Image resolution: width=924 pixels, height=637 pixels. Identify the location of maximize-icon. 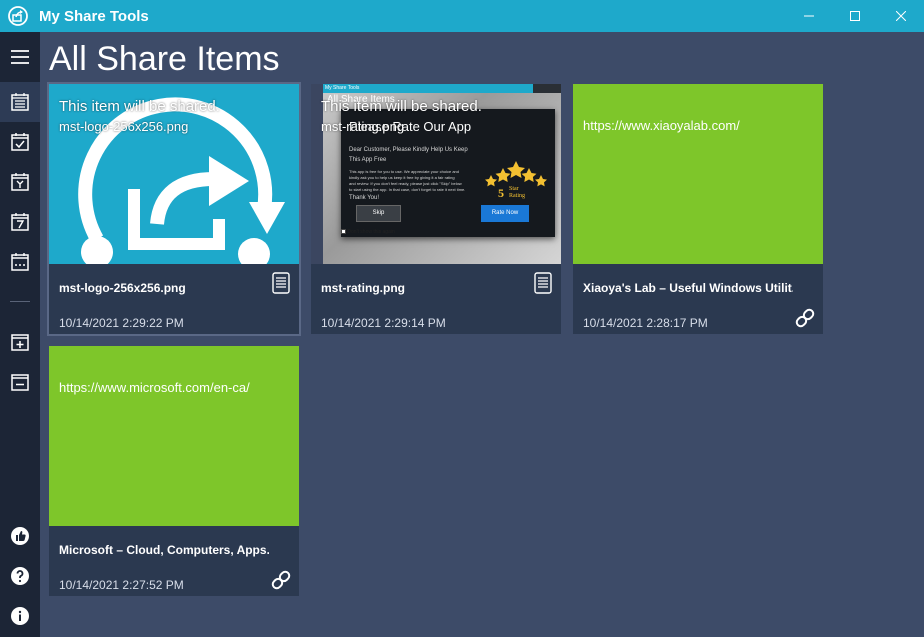
(855, 16).